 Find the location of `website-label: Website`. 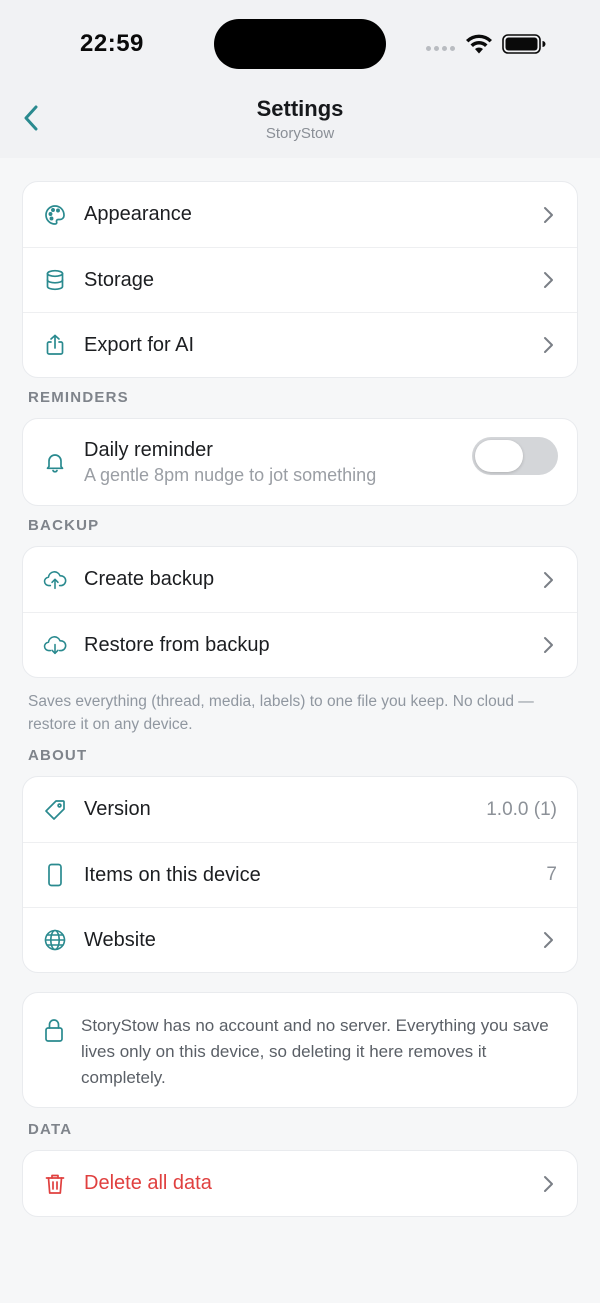

website-label: Website is located at coordinates (120, 939).